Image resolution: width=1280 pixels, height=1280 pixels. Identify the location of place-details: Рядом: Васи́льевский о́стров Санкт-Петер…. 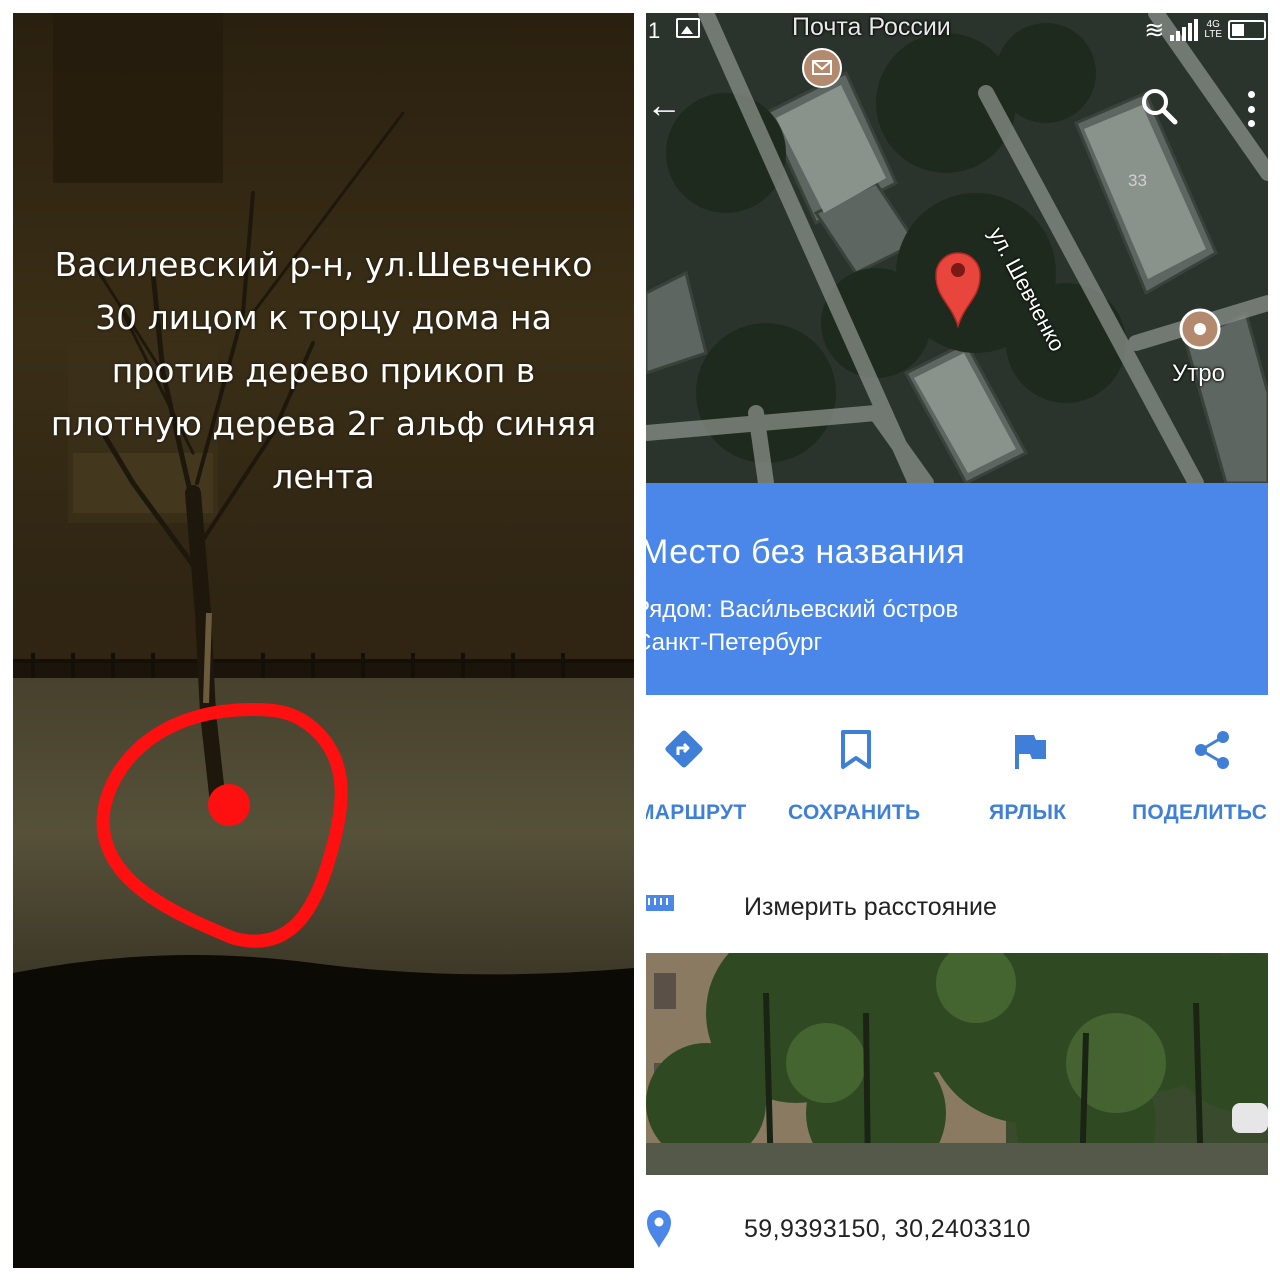
(802, 626).